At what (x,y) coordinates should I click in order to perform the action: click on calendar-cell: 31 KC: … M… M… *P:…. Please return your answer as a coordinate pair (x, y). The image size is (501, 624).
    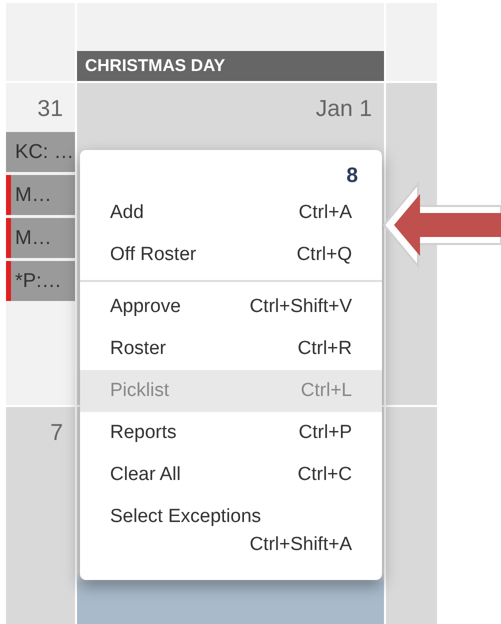
    Looking at the image, I should click on (40, 244).